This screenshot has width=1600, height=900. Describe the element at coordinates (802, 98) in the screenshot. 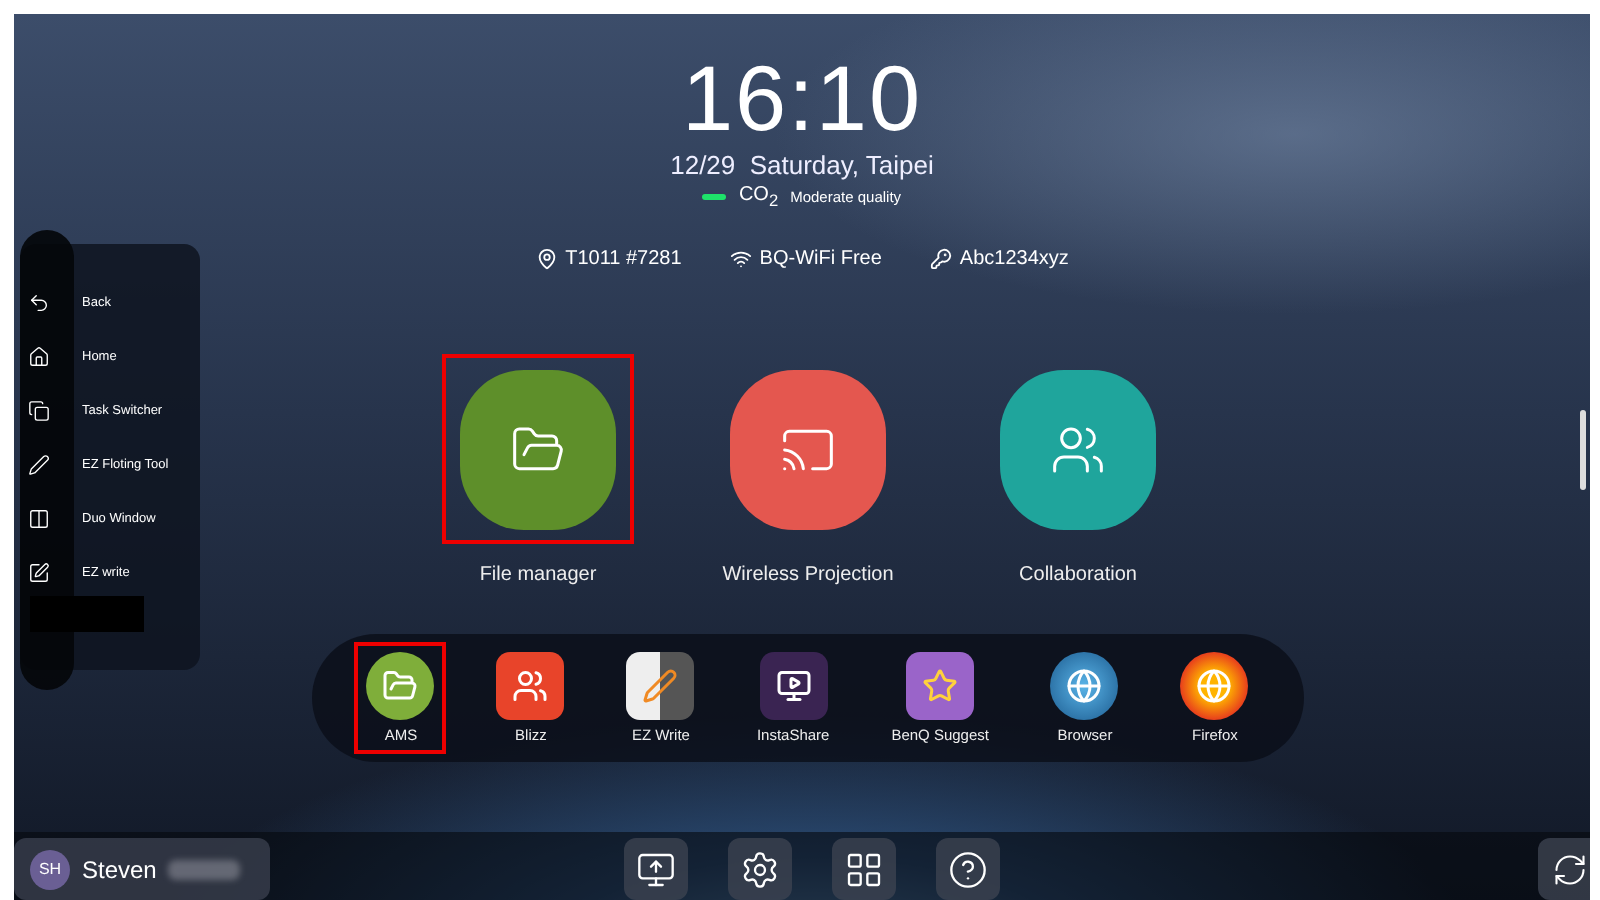

I see `clock-time: 16:10` at that location.